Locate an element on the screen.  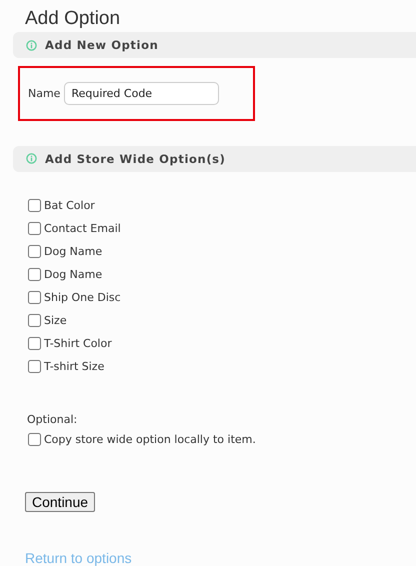
option-label: Size is located at coordinates (55, 321).